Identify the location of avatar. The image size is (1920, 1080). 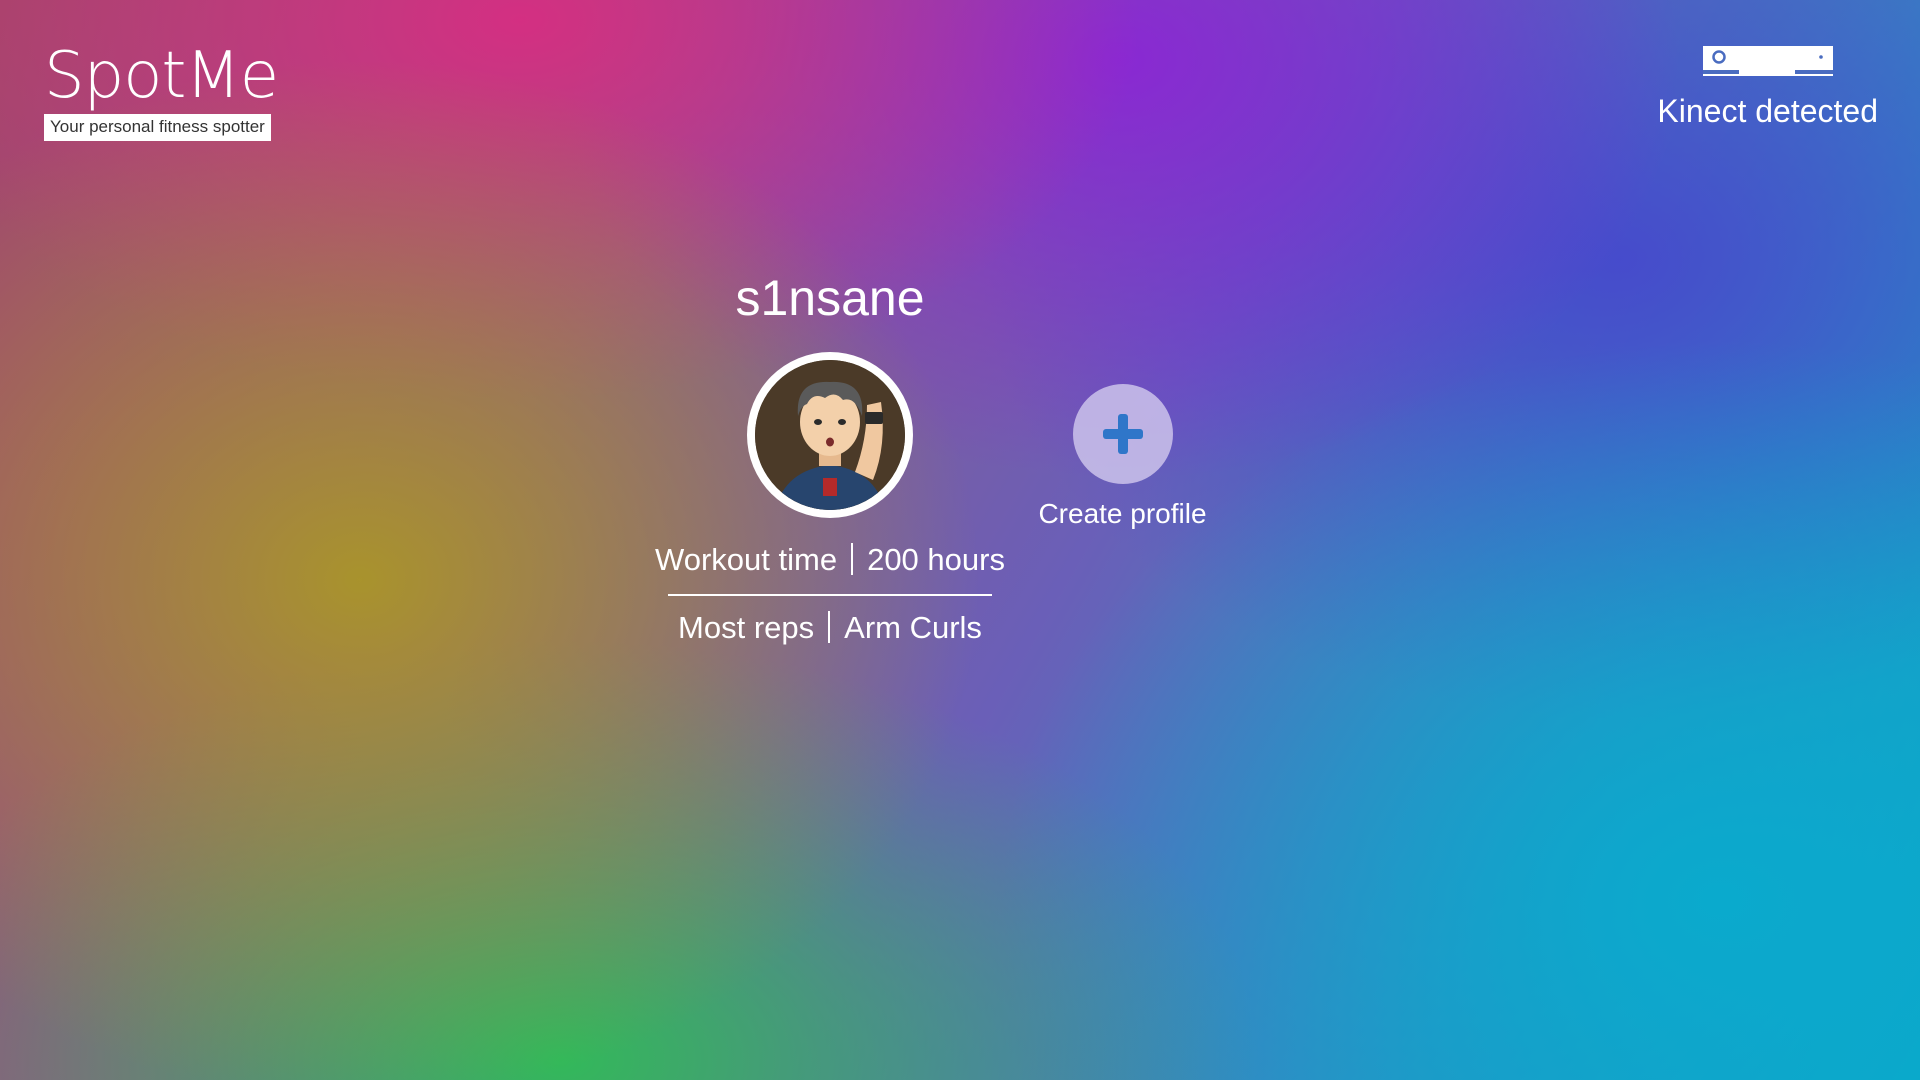
(830, 435).